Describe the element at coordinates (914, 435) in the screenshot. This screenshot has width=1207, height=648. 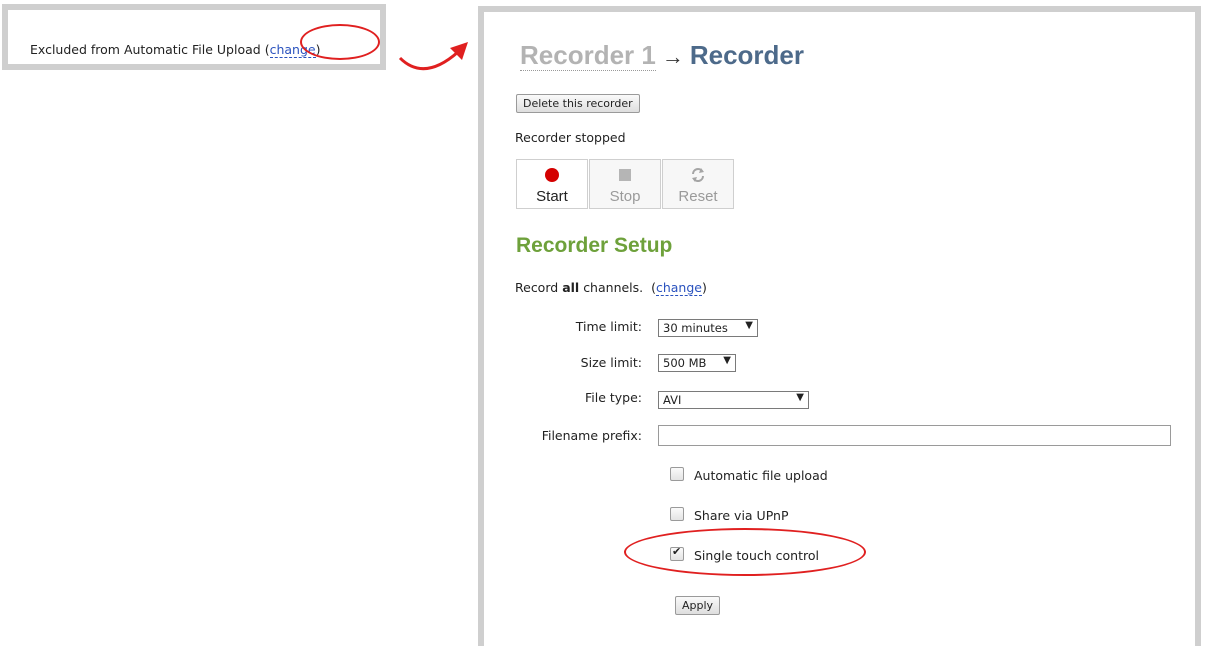
I see `filename-prefix-input` at that location.